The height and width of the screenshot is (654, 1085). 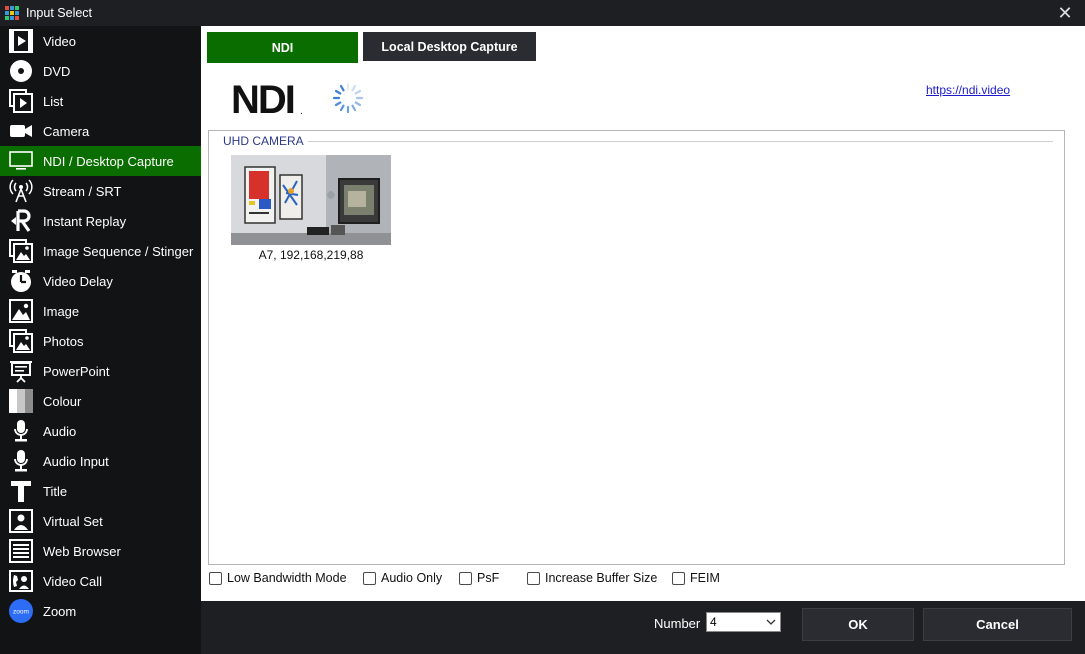 I want to click on zoom-icon: zoom, so click(x=21, y=611).